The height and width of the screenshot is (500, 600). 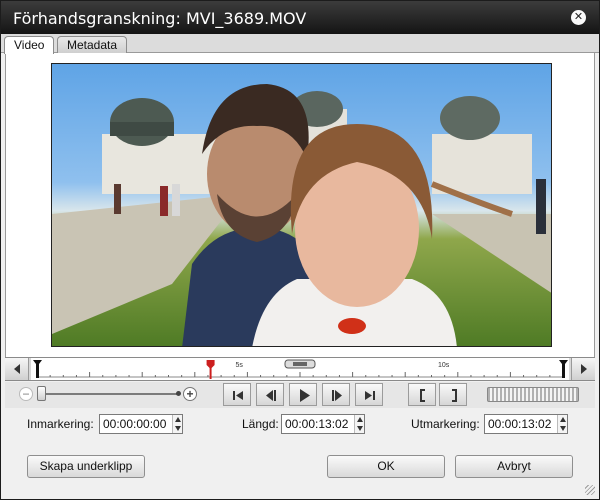 I want to click on zoom-slider-end, so click(x=178, y=393).